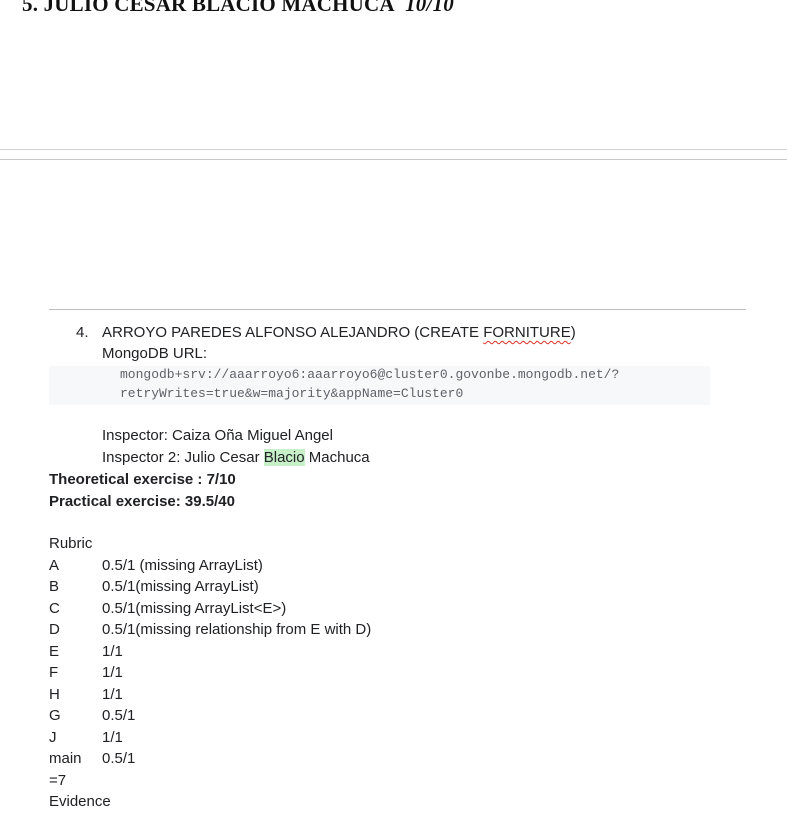  I want to click on heading-name: JULIO CESAR BLACIO MACHUCA, so click(218, 8).